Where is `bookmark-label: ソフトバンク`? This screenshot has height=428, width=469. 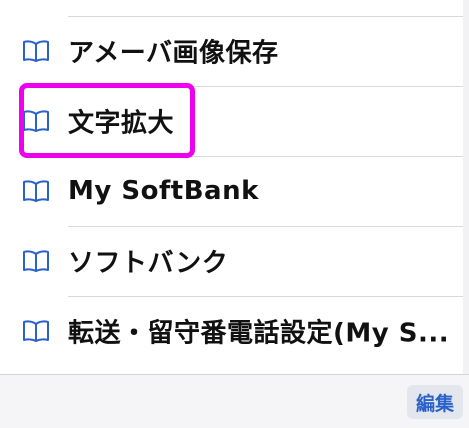
bookmark-label: ソフトバンク is located at coordinates (148, 263).